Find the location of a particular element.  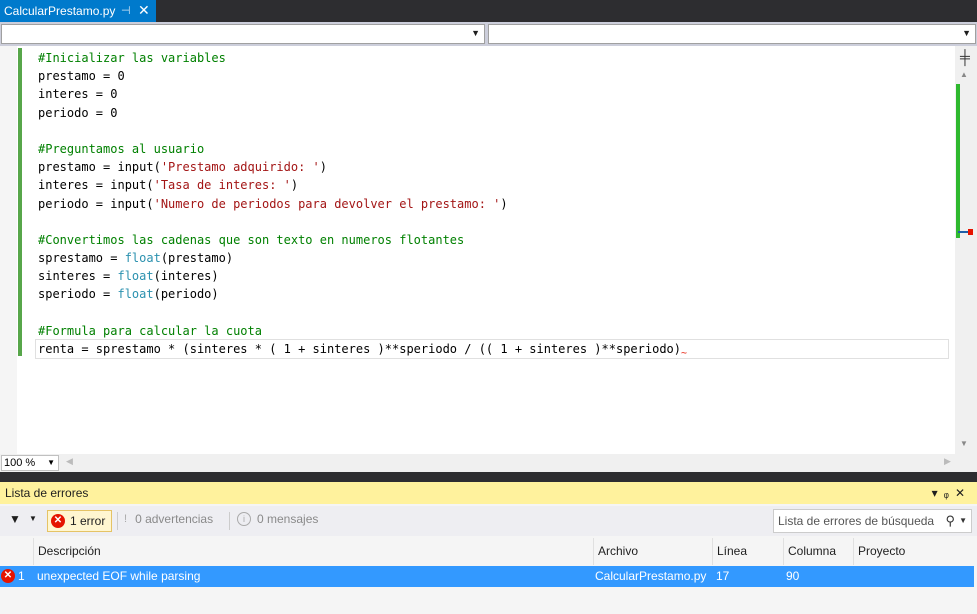

code-token: prestamo = input( is located at coordinates (99, 167).